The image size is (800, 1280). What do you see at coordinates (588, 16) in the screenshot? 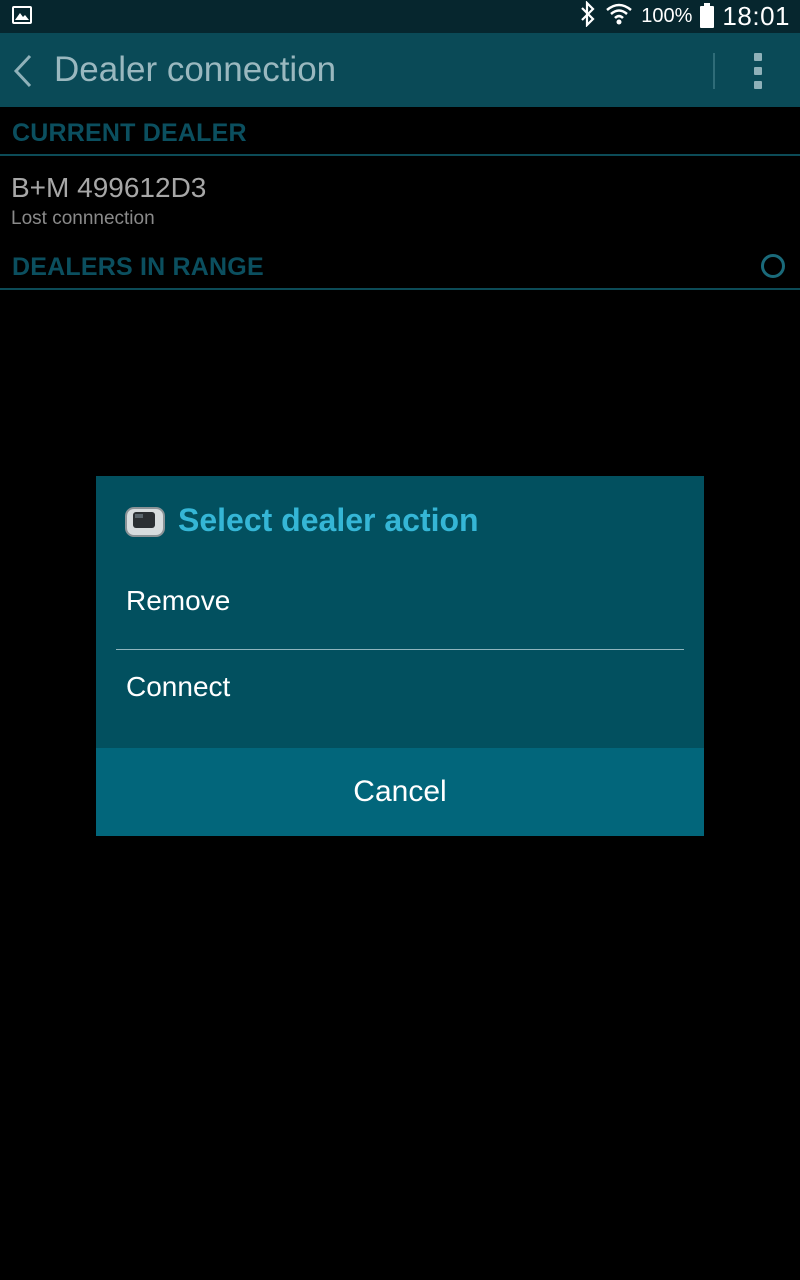
I see `bluetooth-icon` at bounding box center [588, 16].